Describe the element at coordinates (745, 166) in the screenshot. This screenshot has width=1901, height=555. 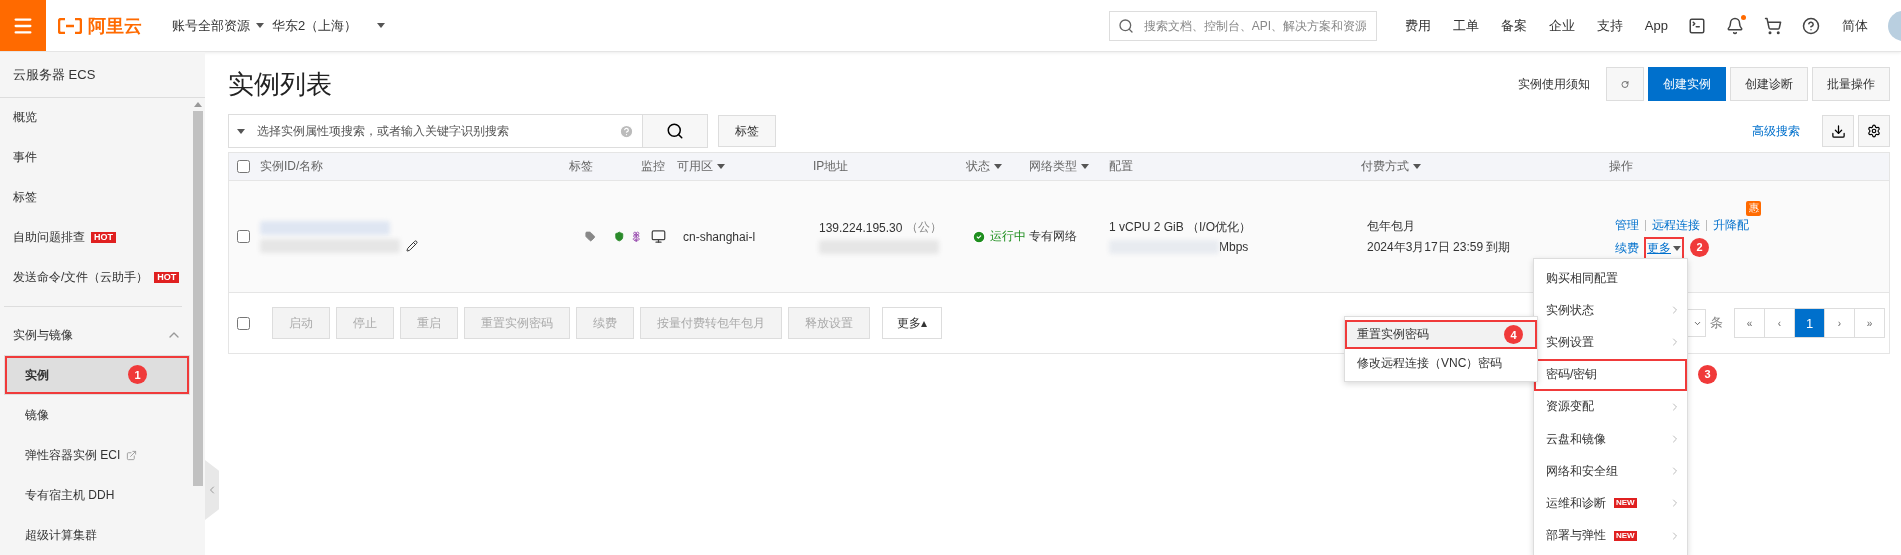
I see `column-header: 可用区` at that location.